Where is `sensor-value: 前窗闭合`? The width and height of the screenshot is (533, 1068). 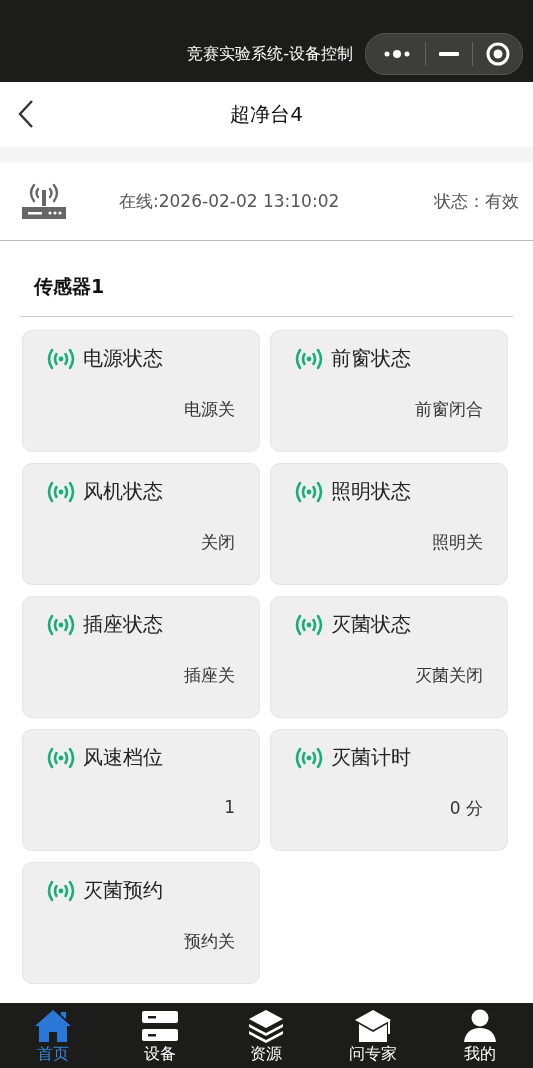 sensor-value: 前窗闭合 is located at coordinates (449, 409).